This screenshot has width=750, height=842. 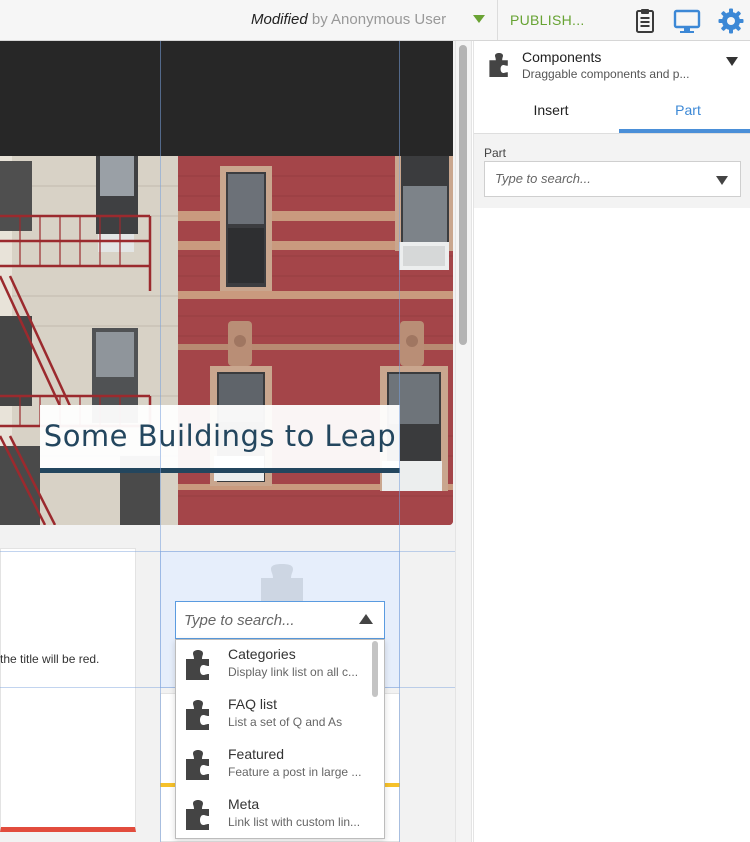 I want to click on tab-part: Part, so click(x=684, y=115).